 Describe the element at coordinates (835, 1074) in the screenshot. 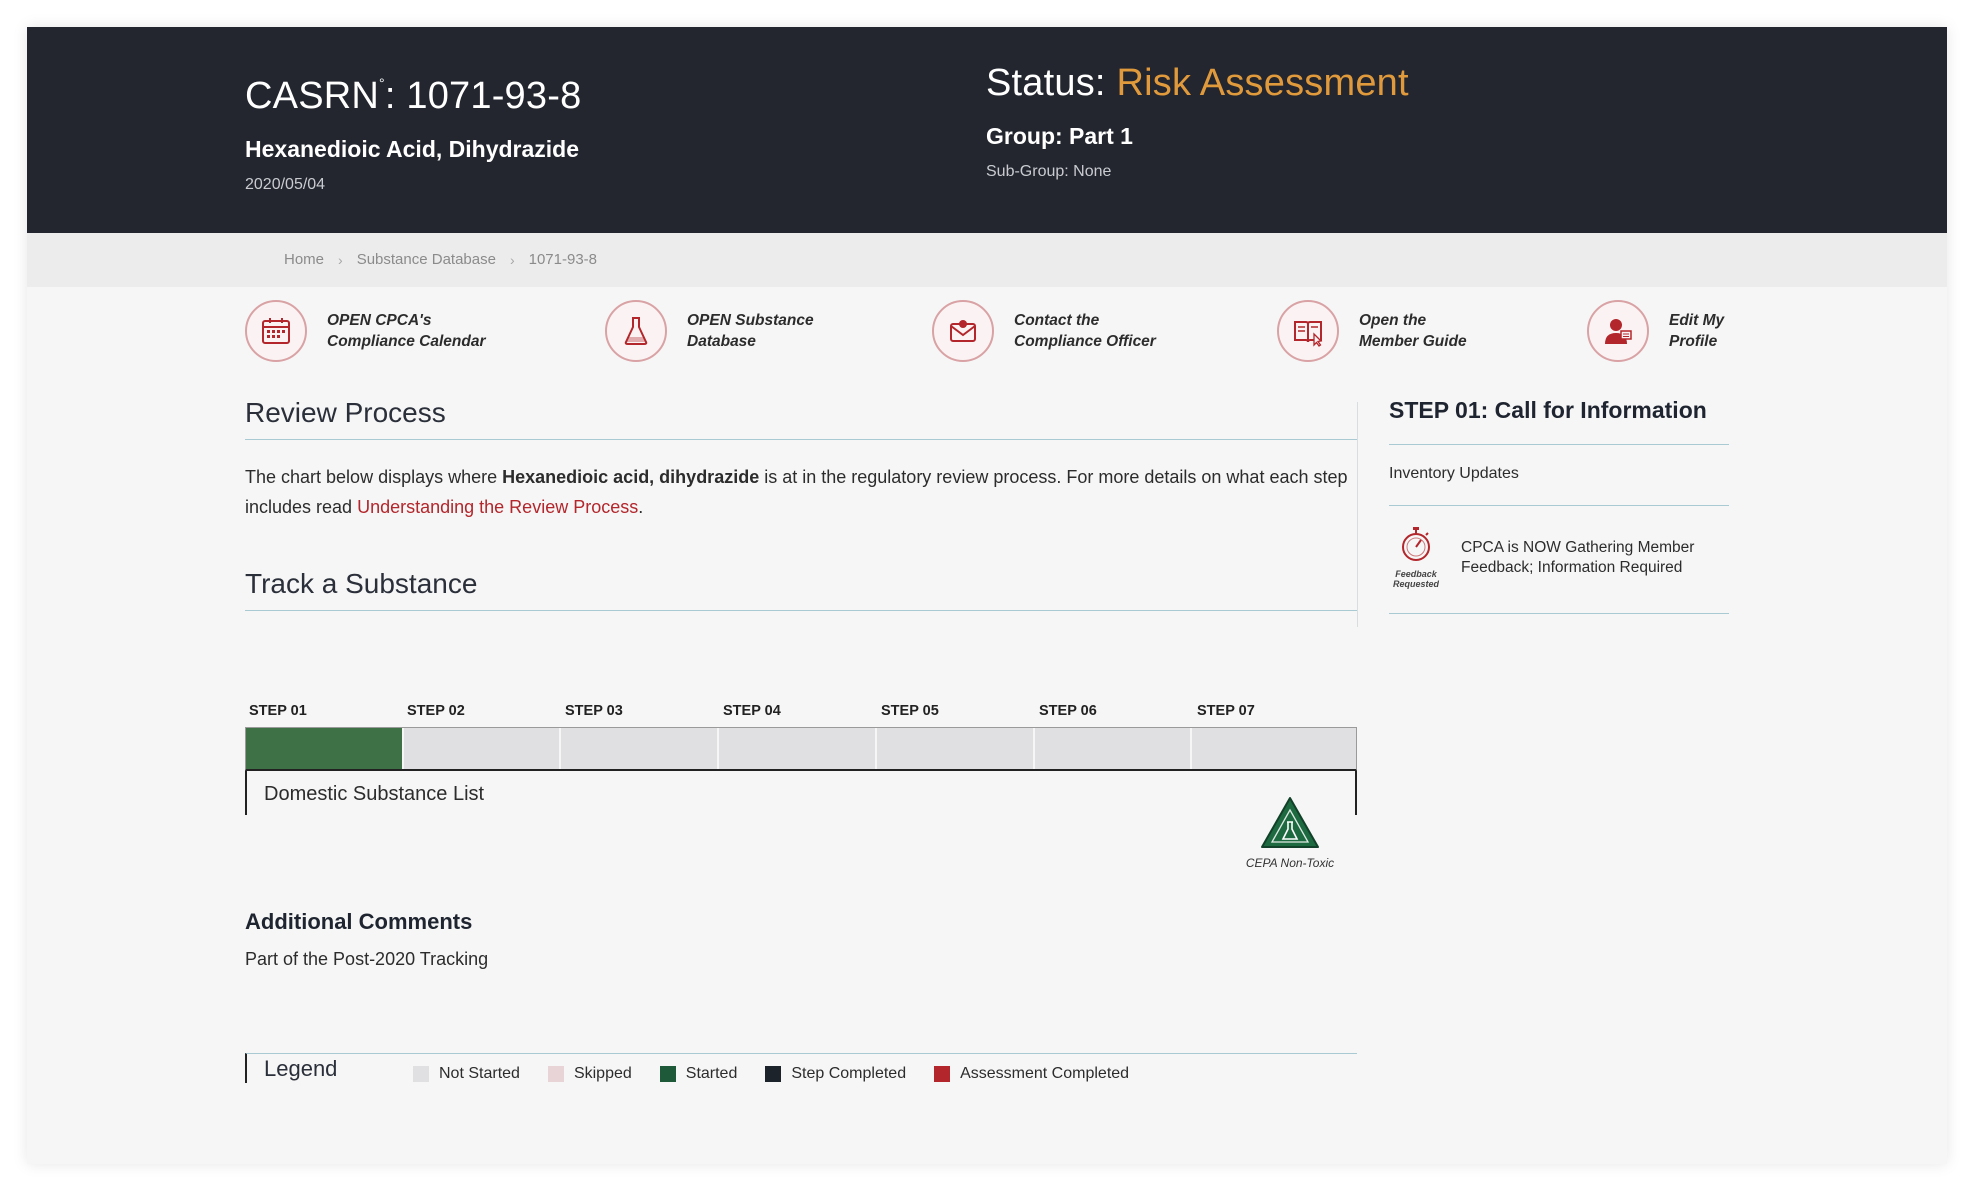

I see `legend-item-step-completed: Step Completed` at that location.